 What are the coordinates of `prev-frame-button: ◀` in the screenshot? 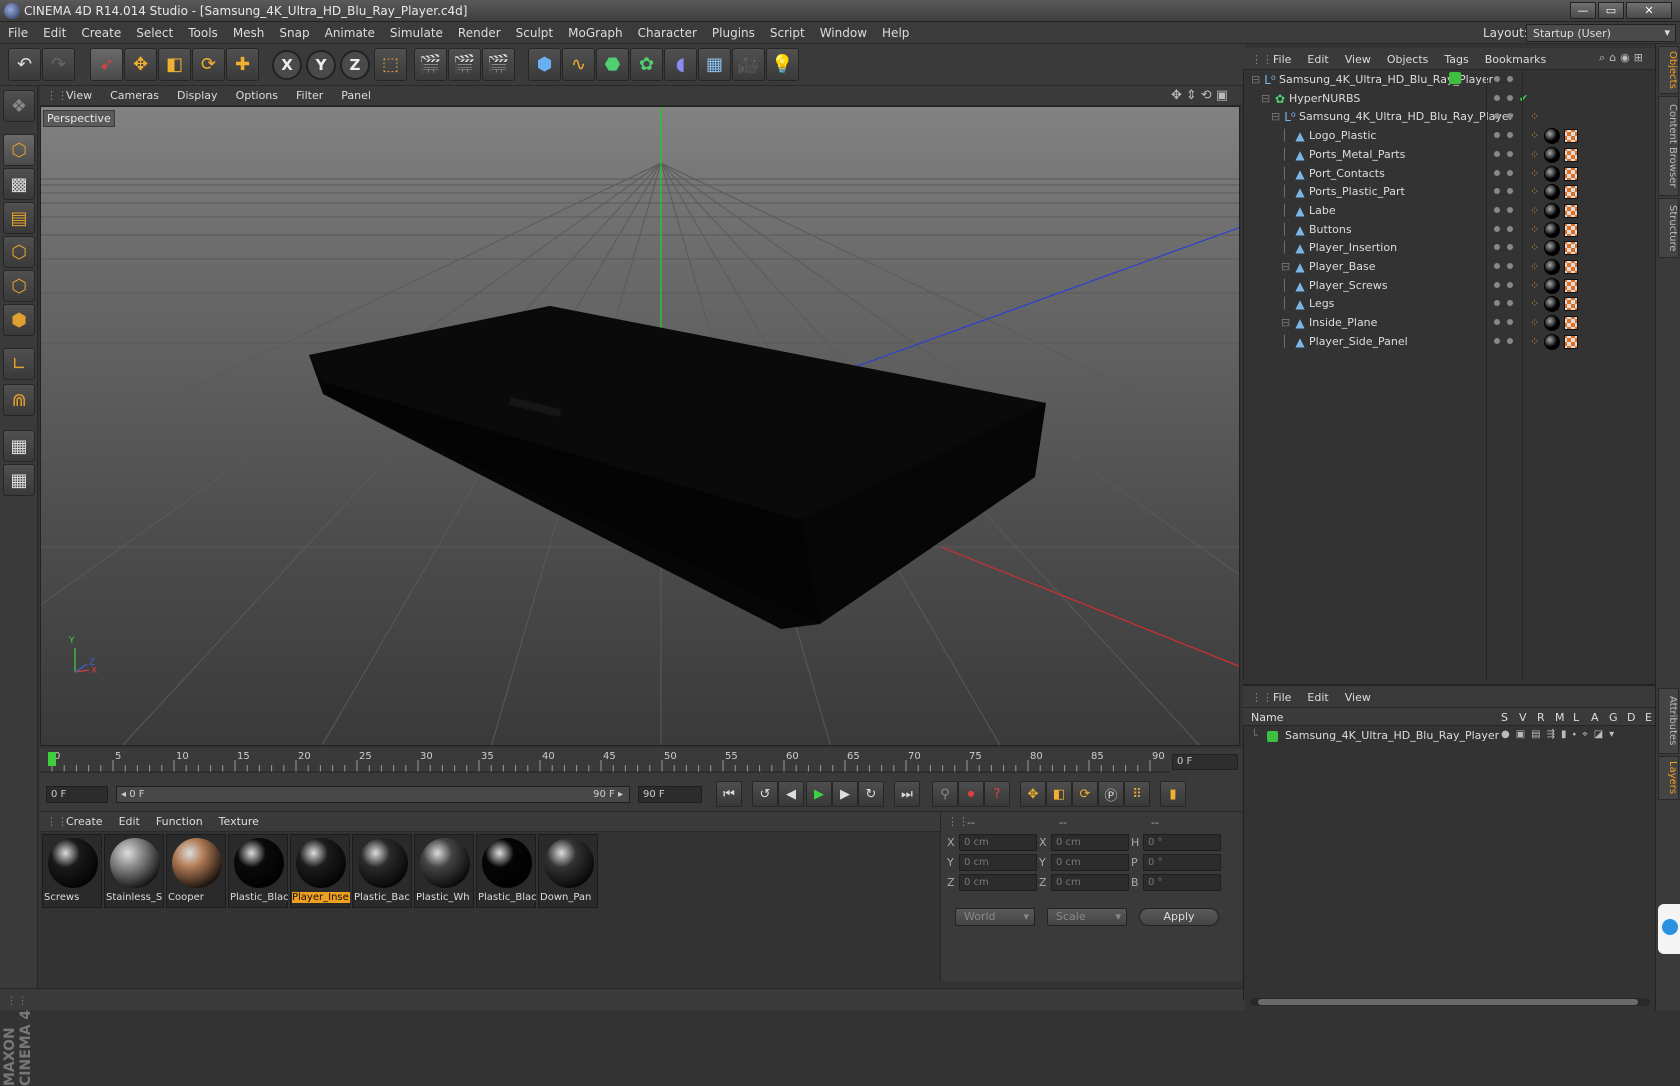 It's located at (791, 794).